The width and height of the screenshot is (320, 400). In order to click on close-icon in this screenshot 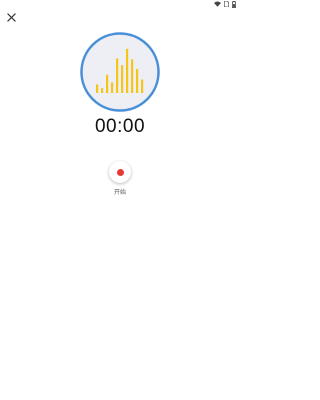, I will do `click(11, 17)`.